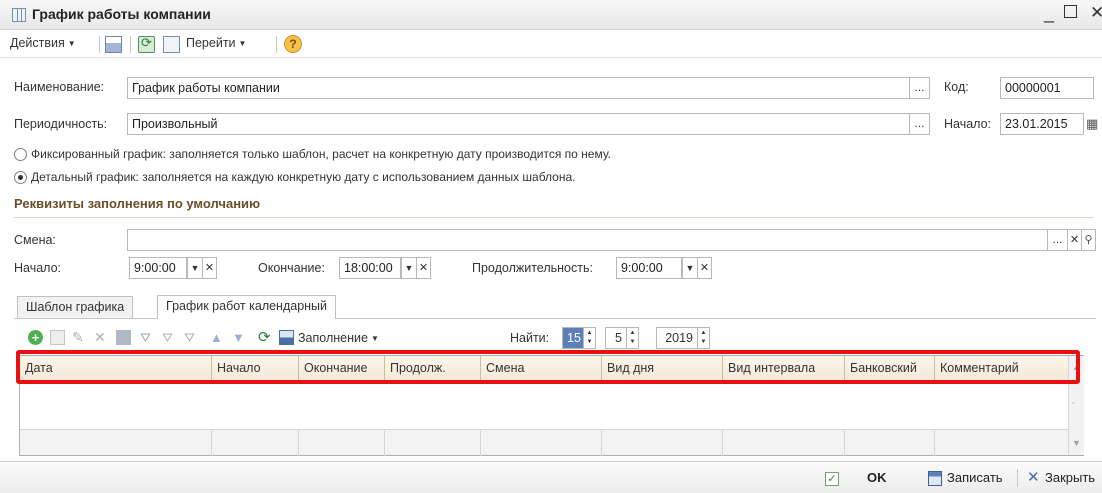  What do you see at coordinates (587, 240) in the screenshot?
I see `shift-field` at bounding box center [587, 240].